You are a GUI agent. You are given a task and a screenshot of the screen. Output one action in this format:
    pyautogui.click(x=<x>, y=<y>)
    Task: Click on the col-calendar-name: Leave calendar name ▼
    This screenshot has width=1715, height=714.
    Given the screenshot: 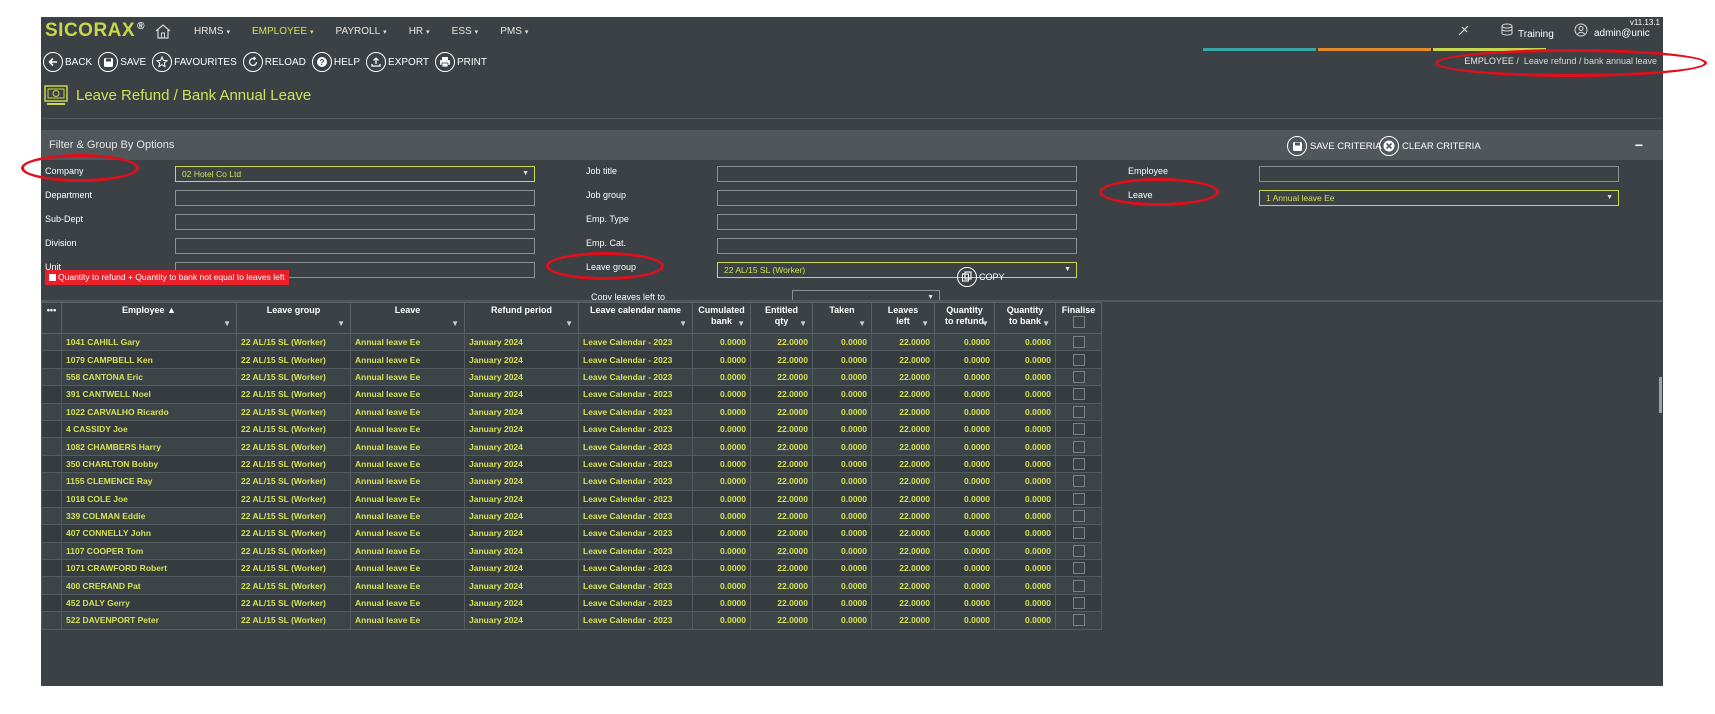 What is the action you would take?
    pyautogui.click(x=635, y=318)
    